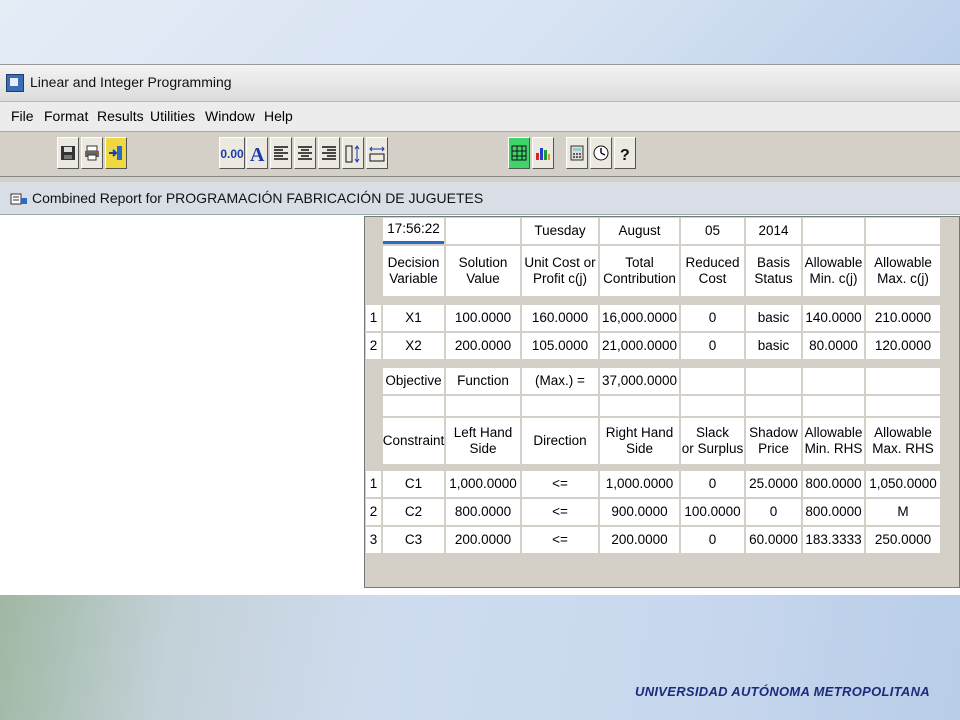 This screenshot has width=960, height=720. I want to click on chart-icon, so click(543, 154).